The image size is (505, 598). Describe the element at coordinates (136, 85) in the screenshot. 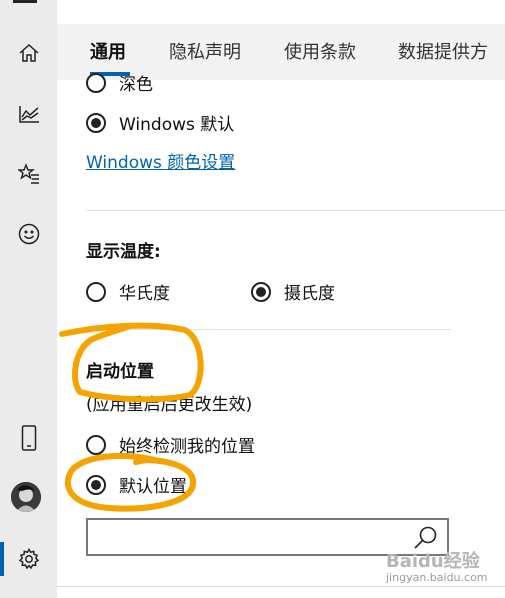

I see `radio-label: 深色` at that location.